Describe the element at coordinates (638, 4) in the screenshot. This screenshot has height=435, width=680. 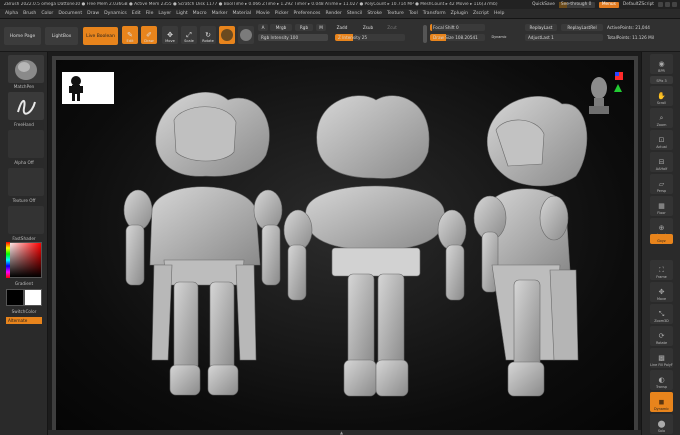
I see `default-zscript-button: DefaultZScript` at that location.